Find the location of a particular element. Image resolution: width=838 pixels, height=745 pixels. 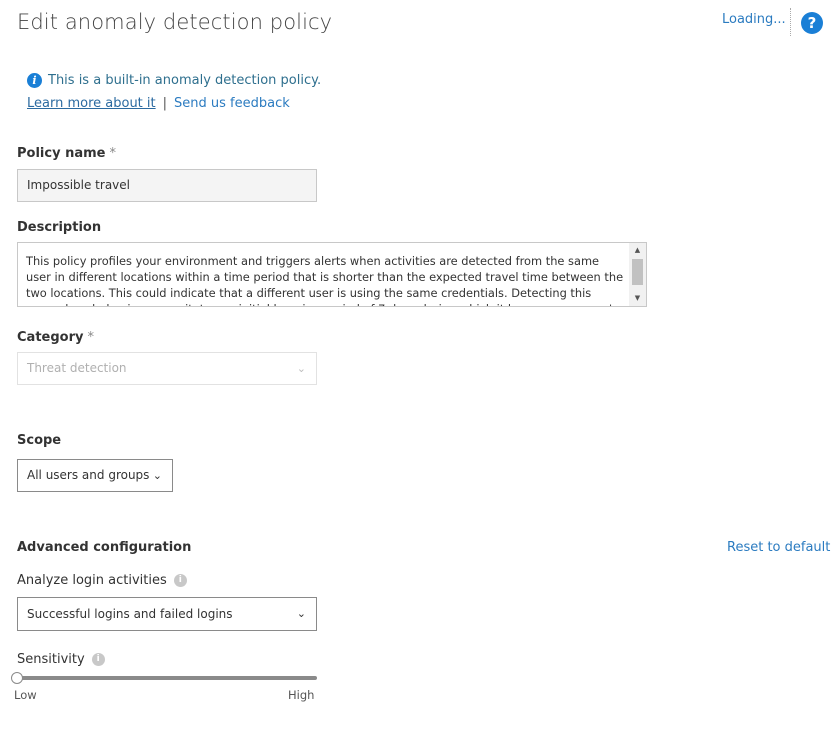

policy-name-label: Policy name * is located at coordinates (66, 153).